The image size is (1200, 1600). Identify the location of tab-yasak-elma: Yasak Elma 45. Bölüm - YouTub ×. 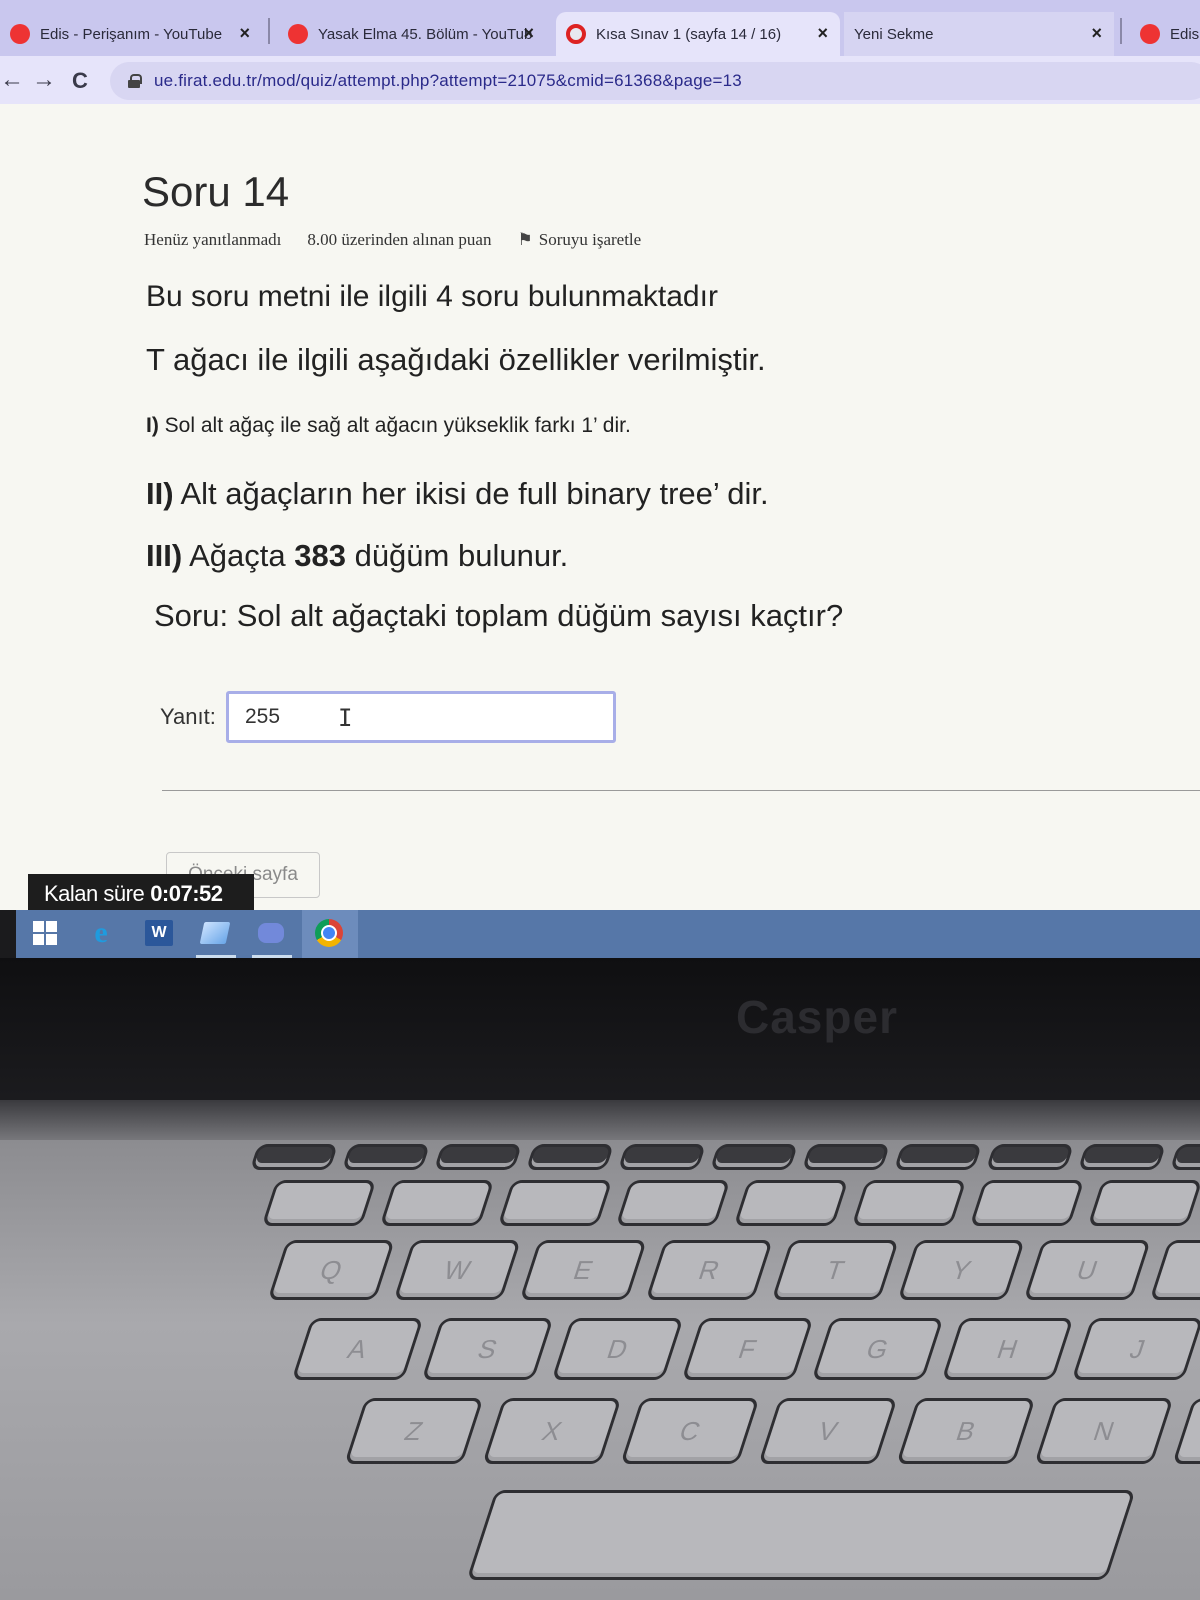
(412, 34).